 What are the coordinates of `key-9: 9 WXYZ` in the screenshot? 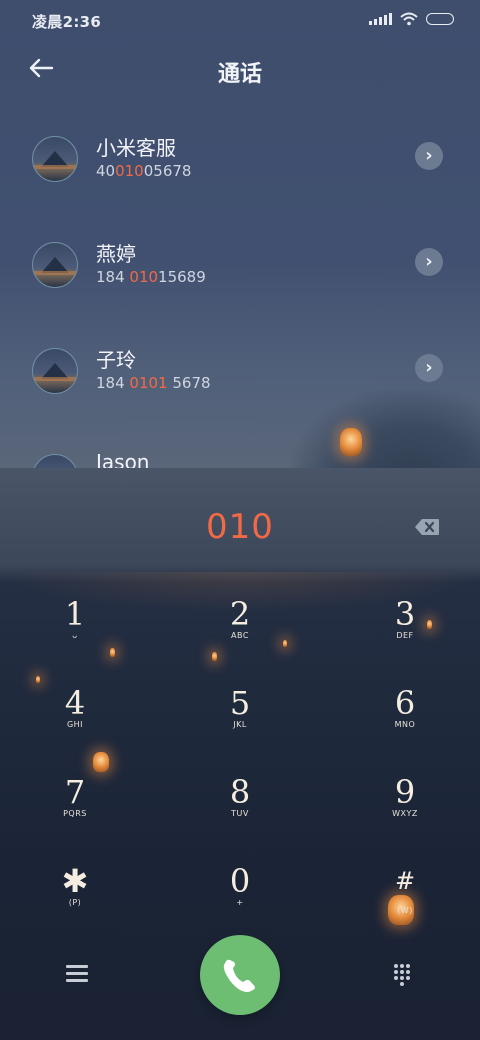 It's located at (405, 808).